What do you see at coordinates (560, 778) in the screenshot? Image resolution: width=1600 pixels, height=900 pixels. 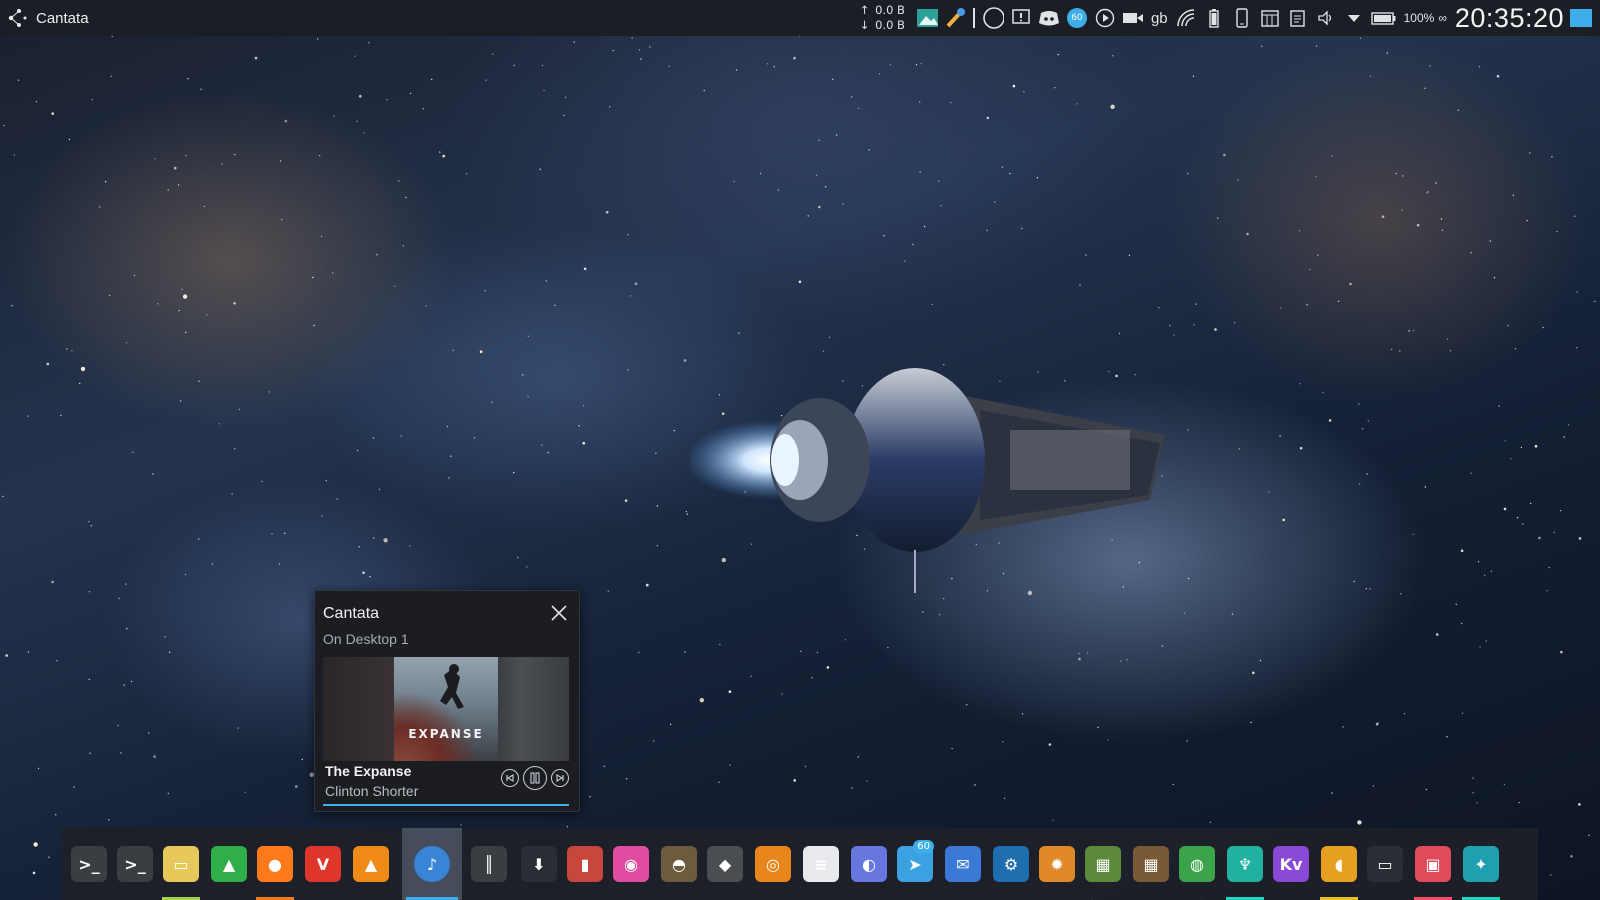 I see `next-track-button` at bounding box center [560, 778].